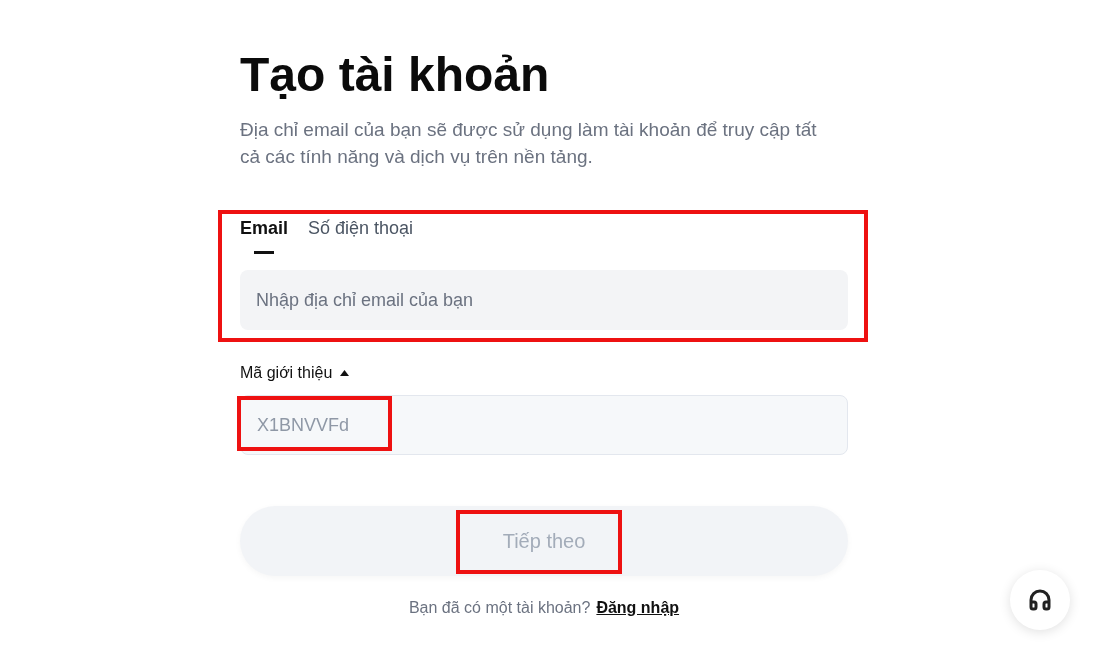 The image size is (1100, 660). Describe the element at coordinates (264, 235) in the screenshot. I see `tab: Email` at that location.